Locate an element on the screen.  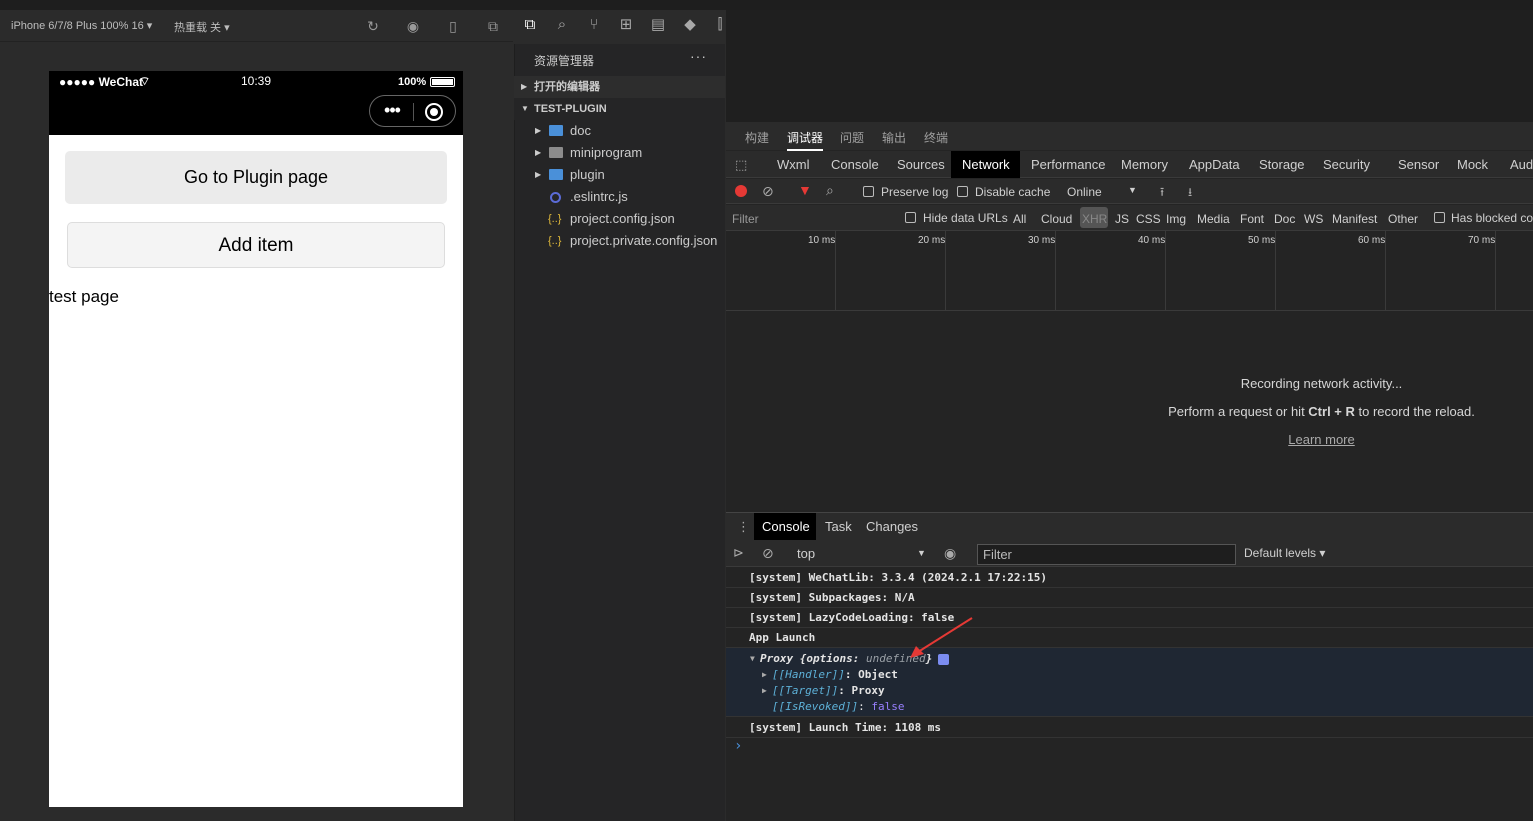
proxy-handler: [[Handler]]: Object is located at coordinates (835, 674).